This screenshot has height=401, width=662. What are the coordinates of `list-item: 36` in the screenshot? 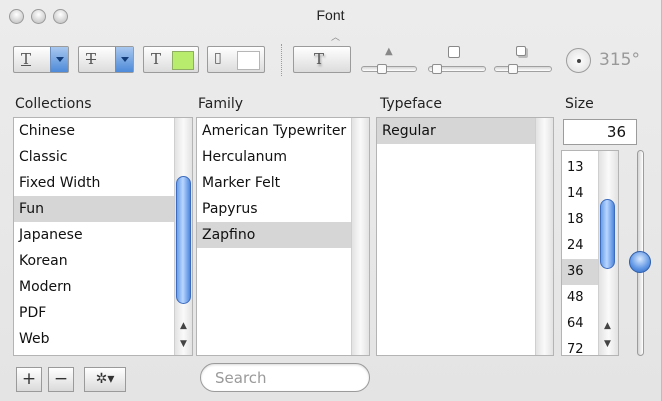 It's located at (580, 272).